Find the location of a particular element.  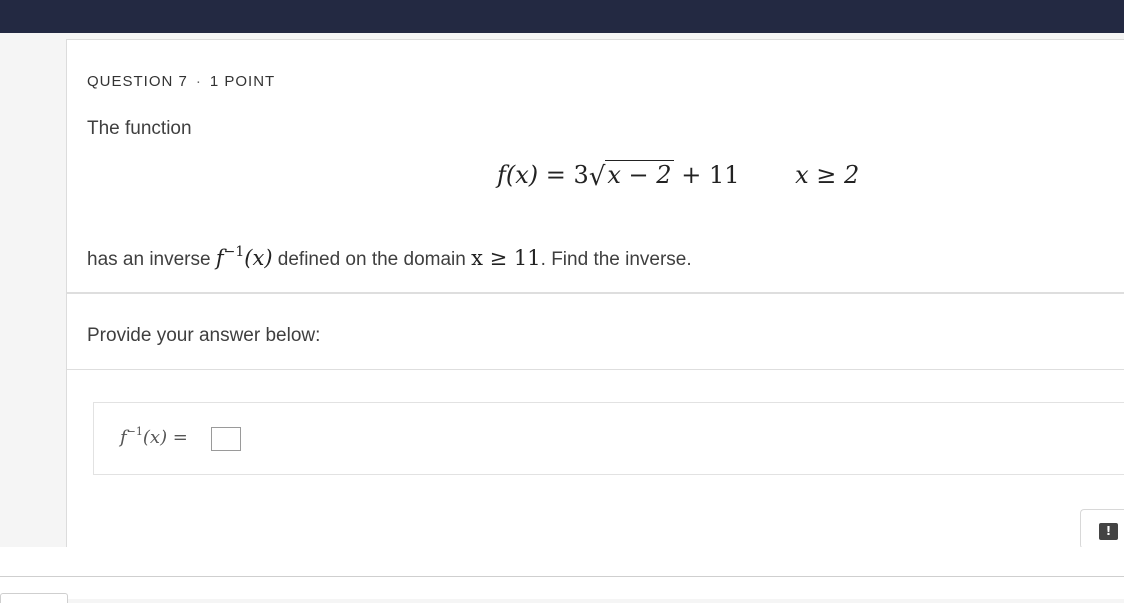

domain-condition: x ≥ 2 is located at coordinates (827, 175).